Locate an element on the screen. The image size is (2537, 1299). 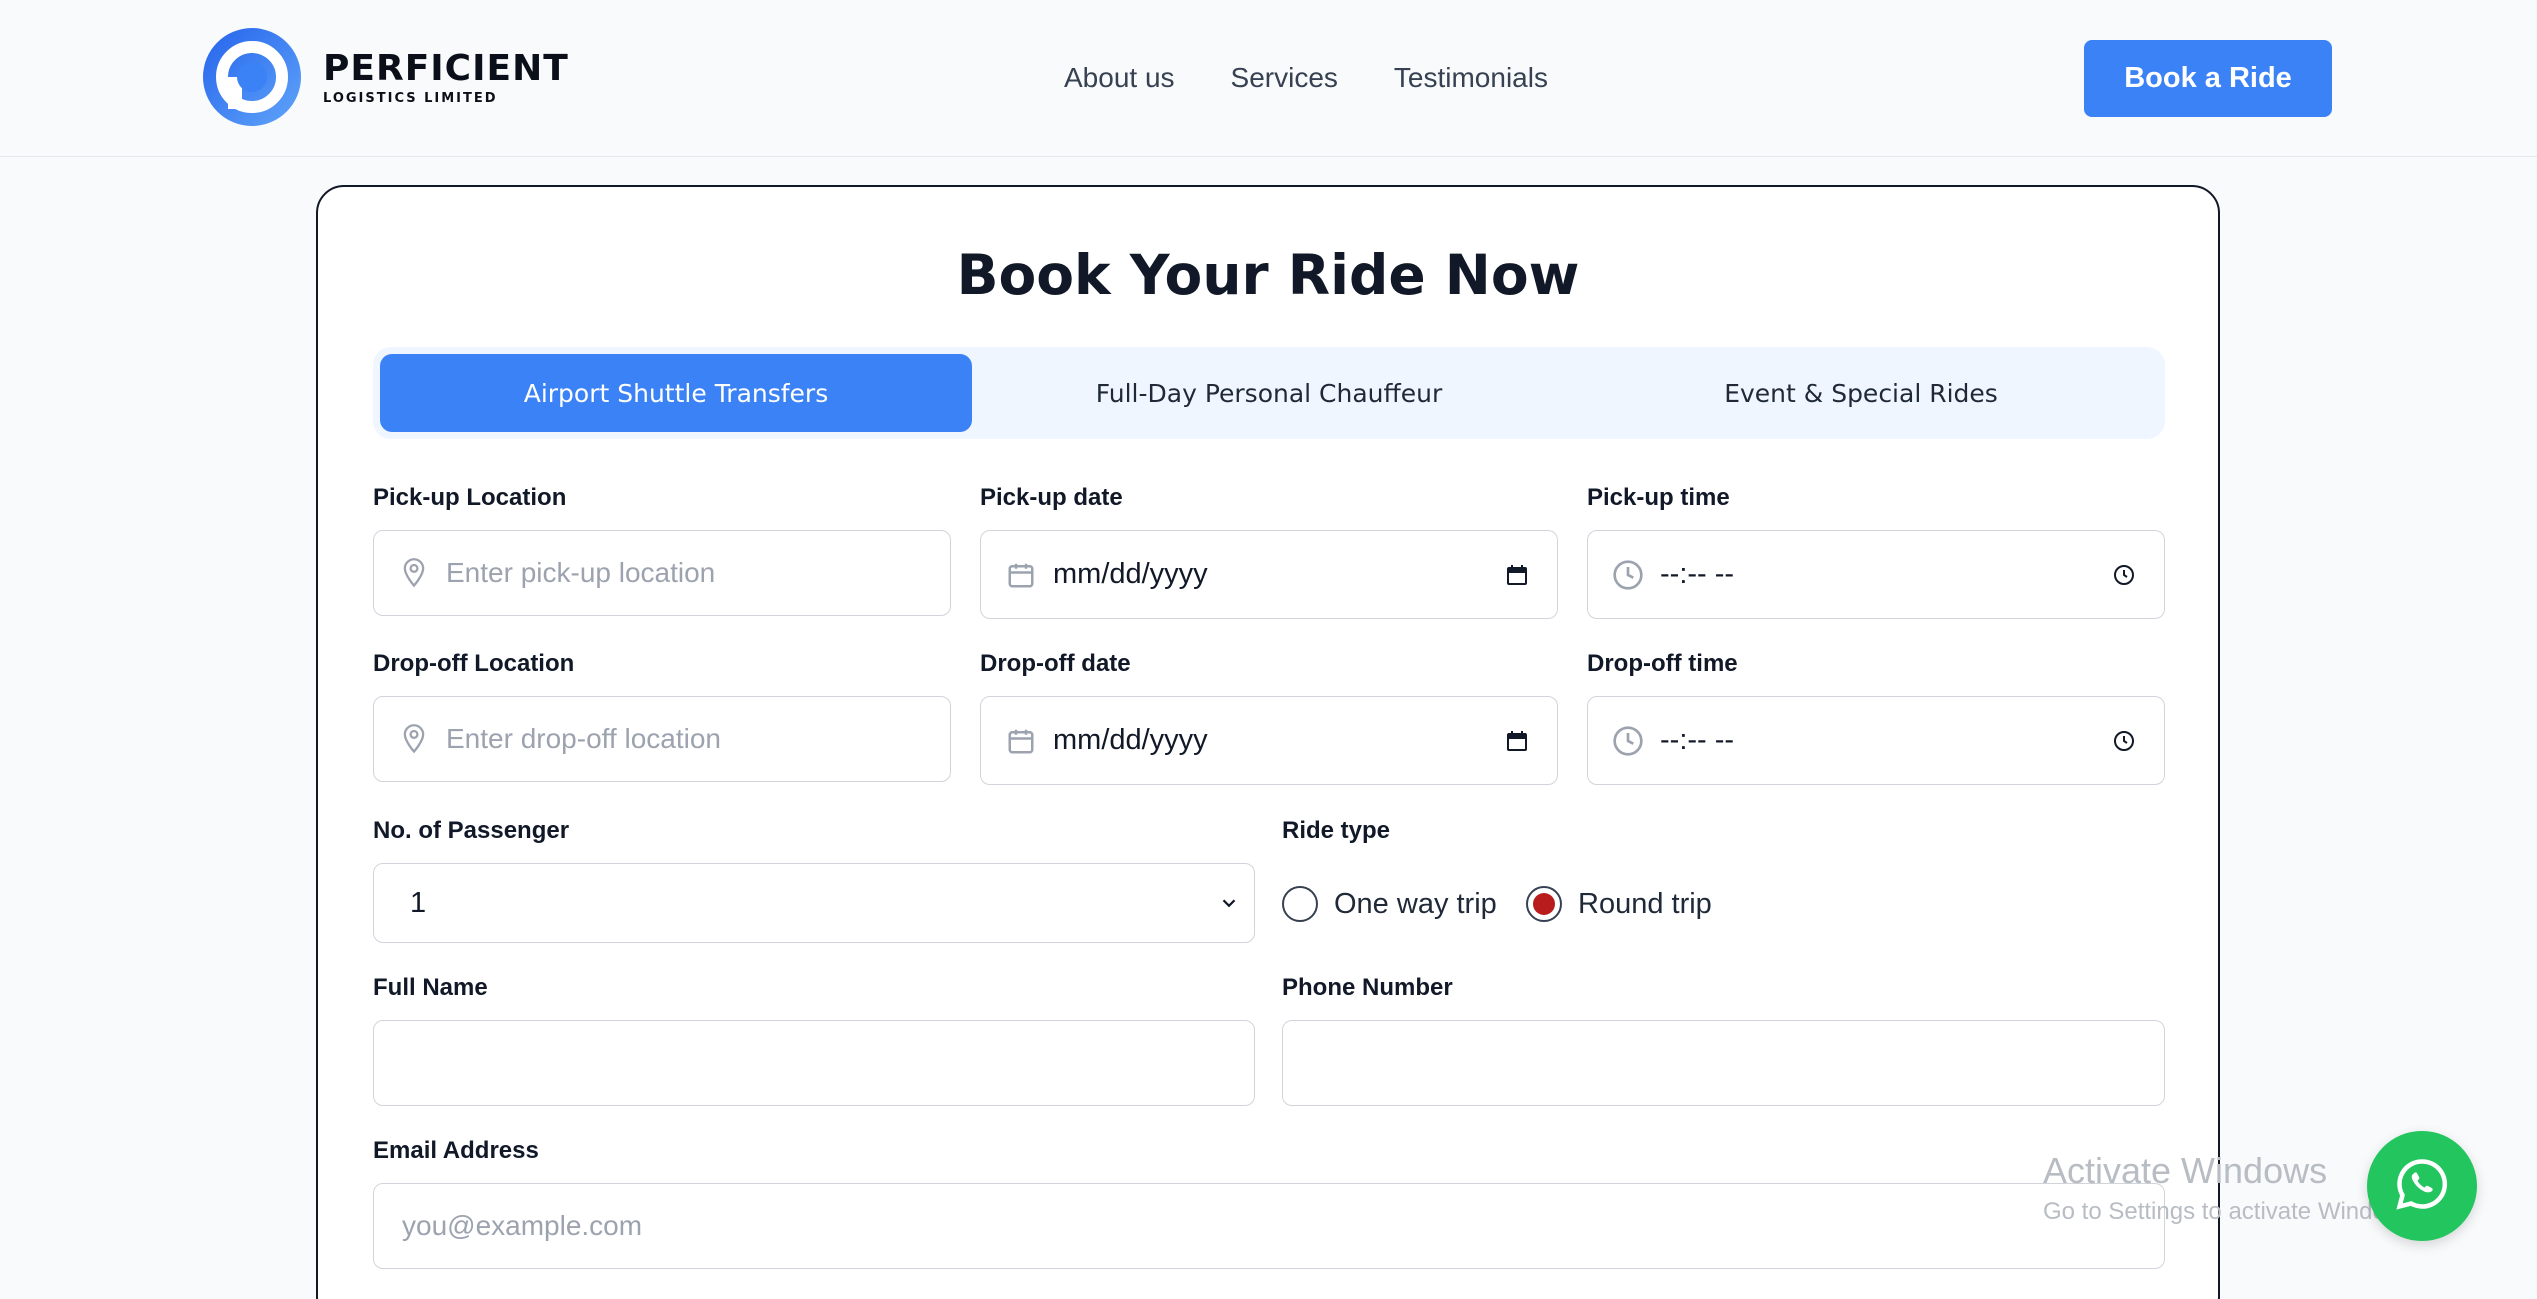
pickup-time-label: Pick-up time is located at coordinates (1658, 497).